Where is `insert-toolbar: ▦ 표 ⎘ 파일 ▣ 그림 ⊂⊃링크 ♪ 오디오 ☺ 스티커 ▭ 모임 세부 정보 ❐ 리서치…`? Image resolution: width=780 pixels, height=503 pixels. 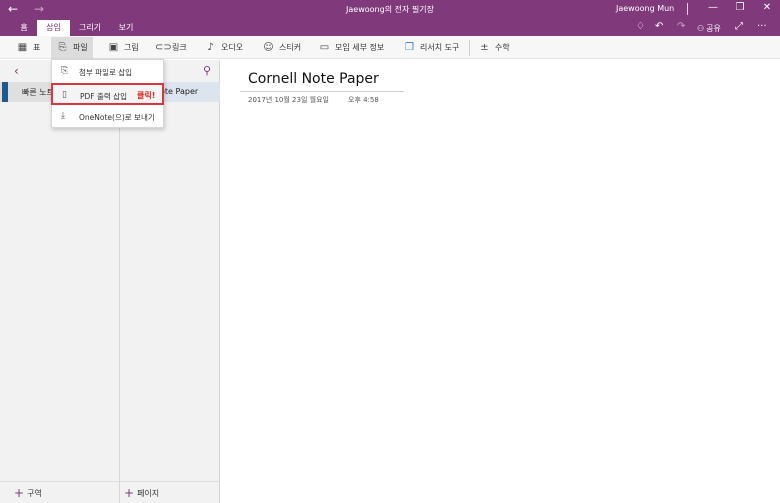
insert-toolbar: ▦ 표 ⎘ 파일 ▣ 그림 ⊂⊃링크 ♪ 오디오 ☺ 스티커 ▭ 모임 세부 정보 ❐ 리서치… is located at coordinates (390, 47).